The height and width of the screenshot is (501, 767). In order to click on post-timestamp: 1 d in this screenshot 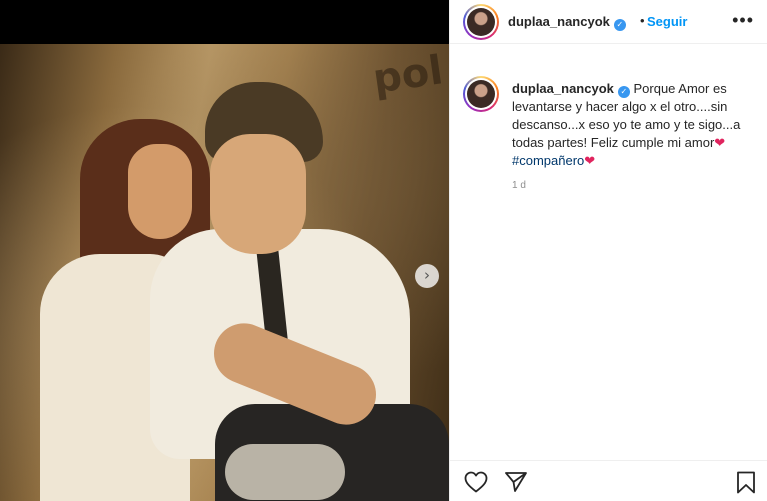, I will do `click(519, 185)`.